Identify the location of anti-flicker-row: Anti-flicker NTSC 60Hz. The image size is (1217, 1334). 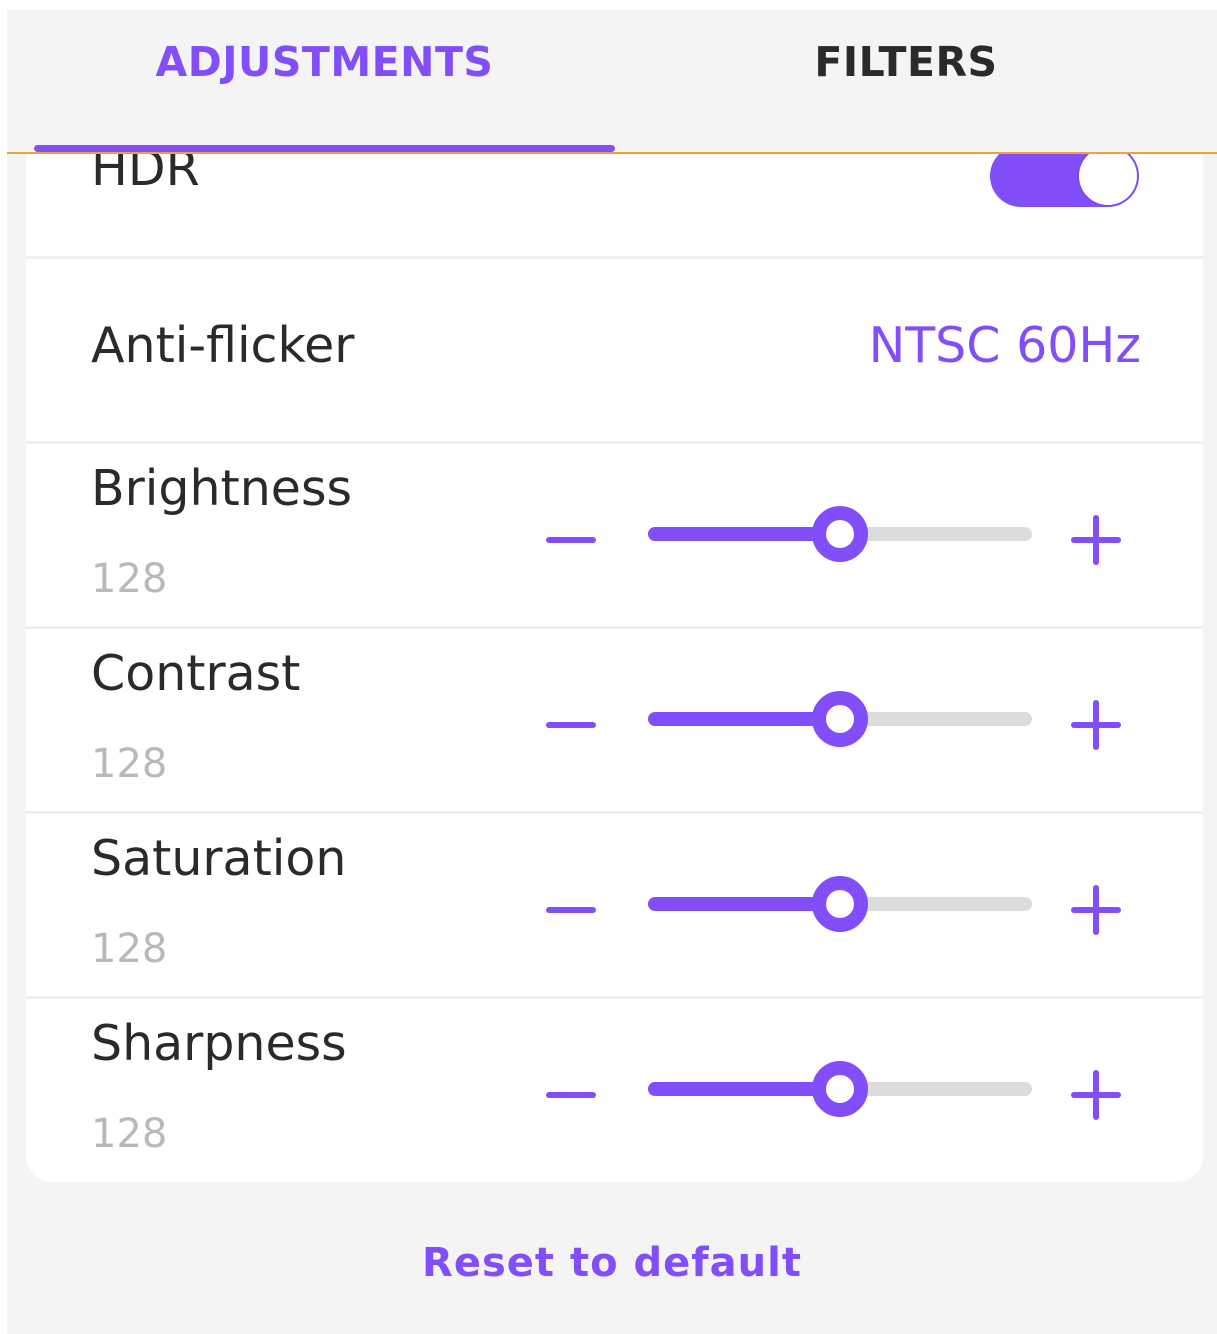
(614, 351).